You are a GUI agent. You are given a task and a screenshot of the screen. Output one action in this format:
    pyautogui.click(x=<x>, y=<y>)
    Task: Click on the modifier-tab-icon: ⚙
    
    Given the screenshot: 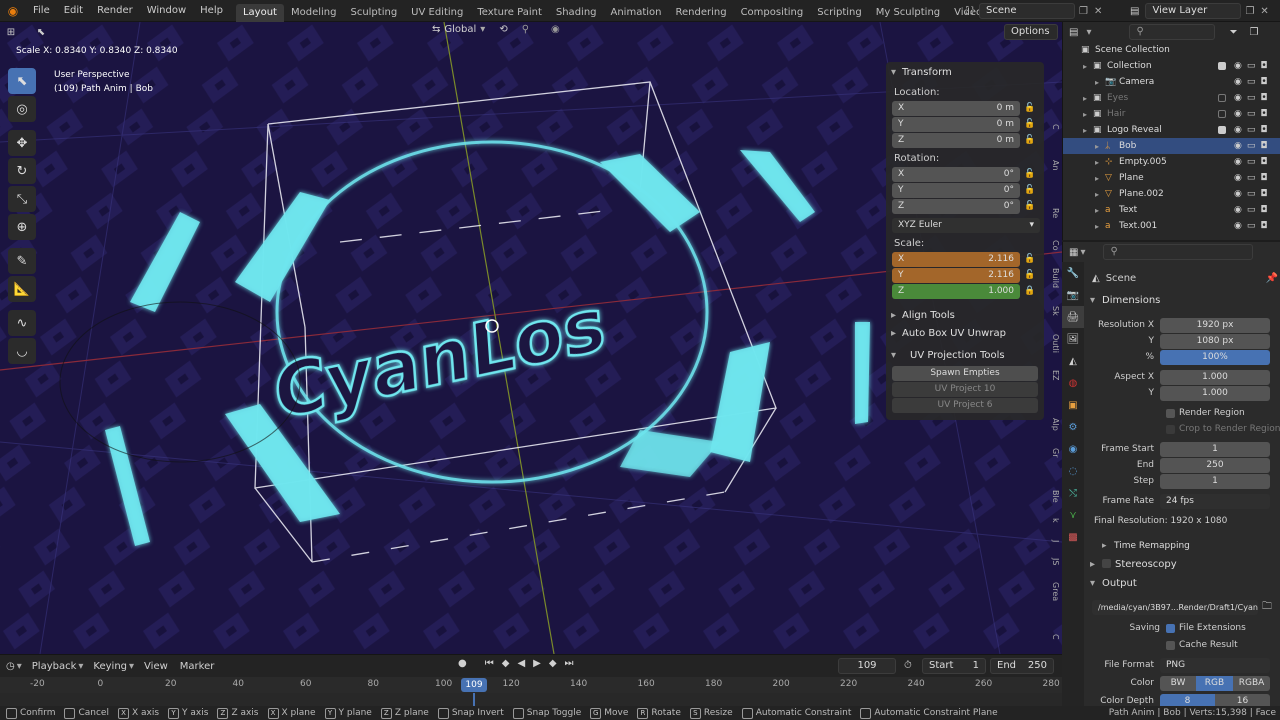 What is the action you would take?
    pyautogui.click(x=1073, y=427)
    